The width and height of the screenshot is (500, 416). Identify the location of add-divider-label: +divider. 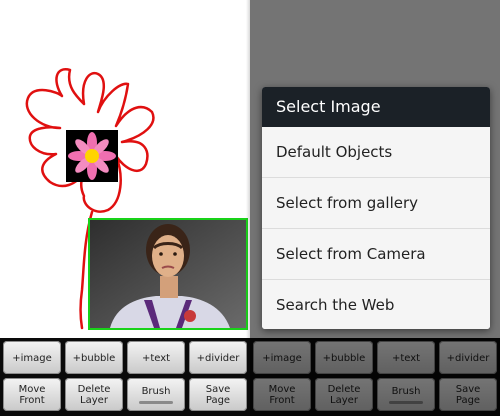
(218, 358).